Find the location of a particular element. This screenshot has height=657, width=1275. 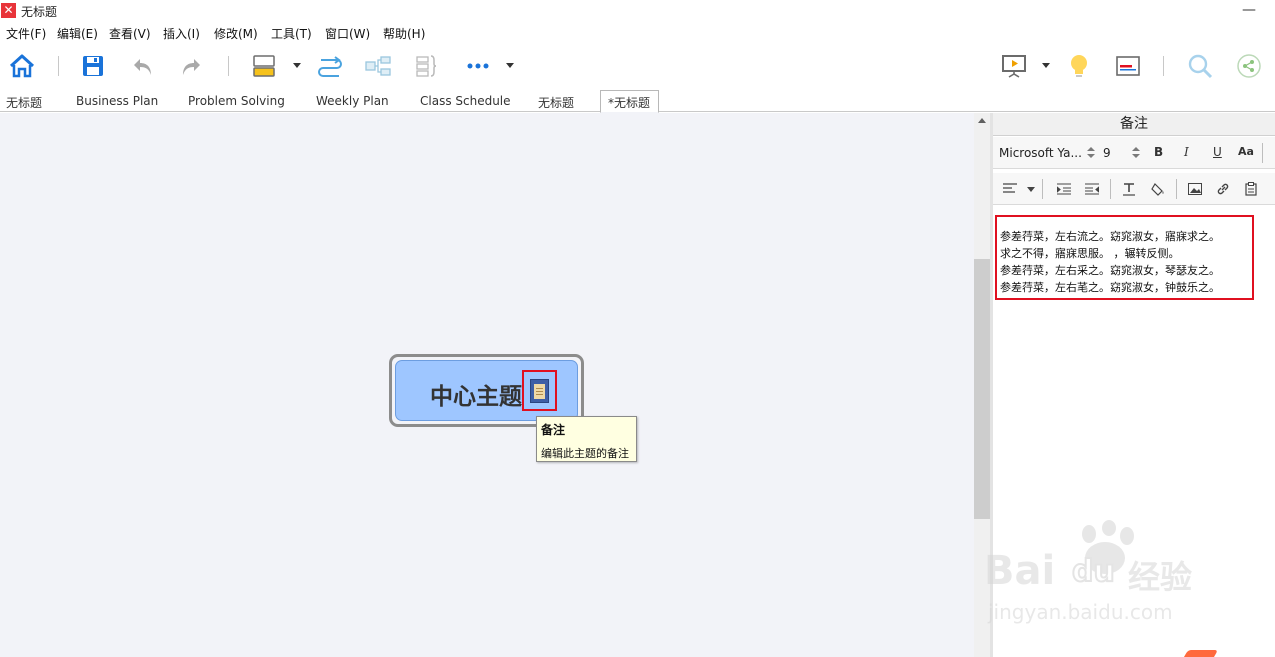

font-size-input: 9 is located at coordinates (1107, 153).